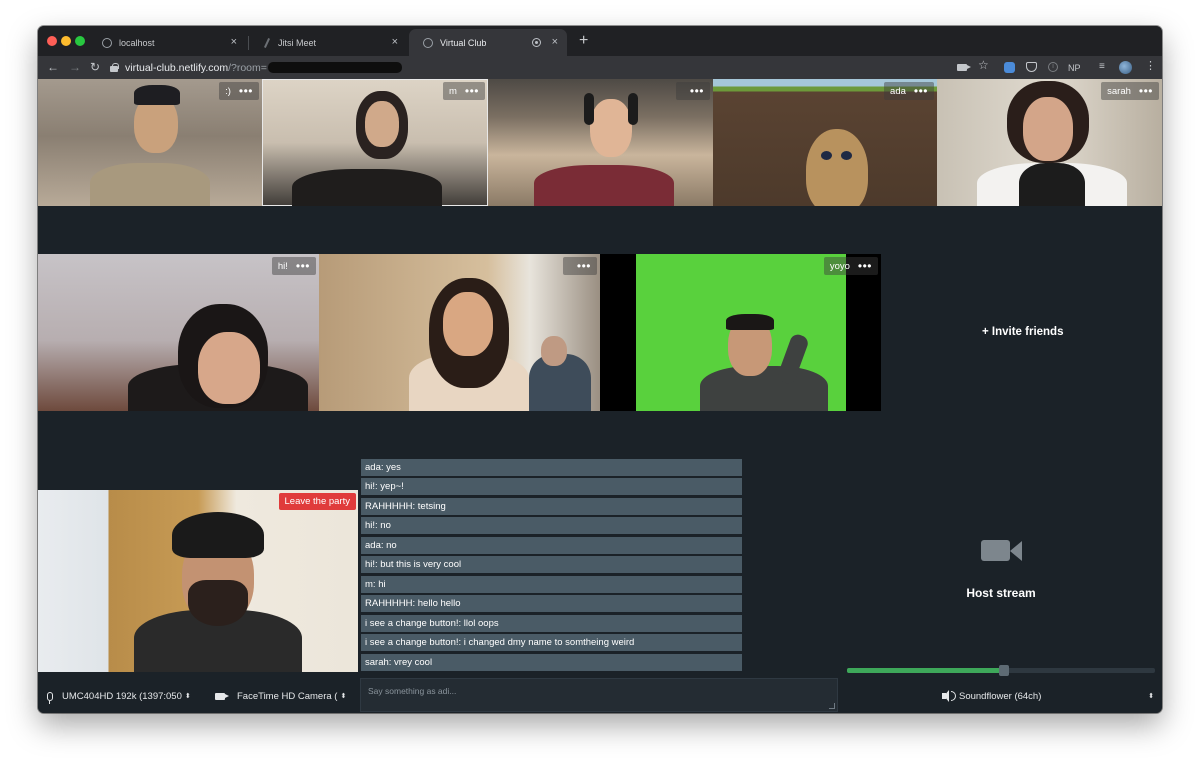 The height and width of the screenshot is (763, 1200). What do you see at coordinates (1001, 593) in the screenshot?
I see `host-stream-label: Host stream` at bounding box center [1001, 593].